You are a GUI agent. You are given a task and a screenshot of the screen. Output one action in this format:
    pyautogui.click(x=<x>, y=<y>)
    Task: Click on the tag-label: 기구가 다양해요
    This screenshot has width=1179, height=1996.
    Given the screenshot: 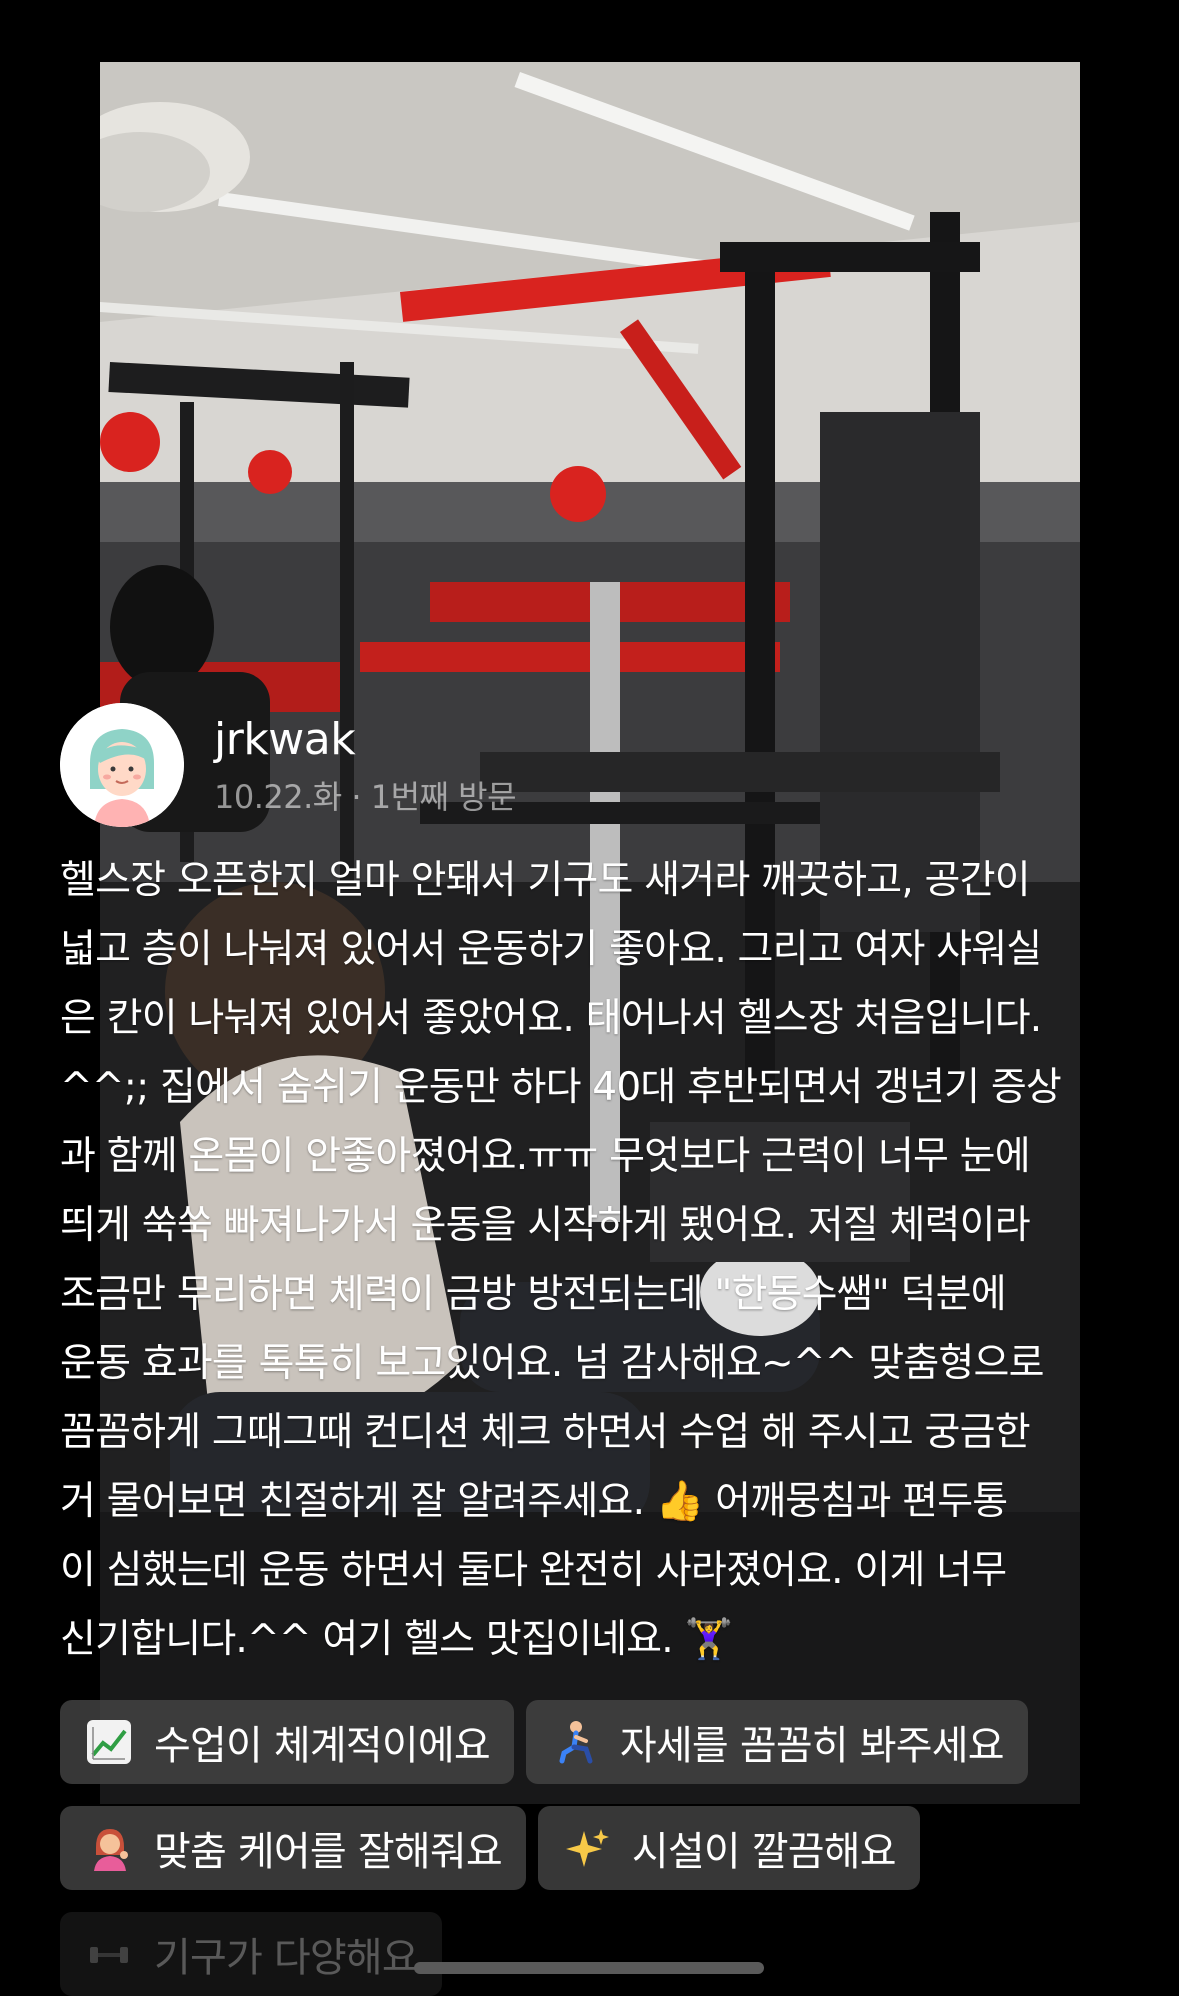 What is the action you would take?
    pyautogui.click(x=286, y=1958)
    